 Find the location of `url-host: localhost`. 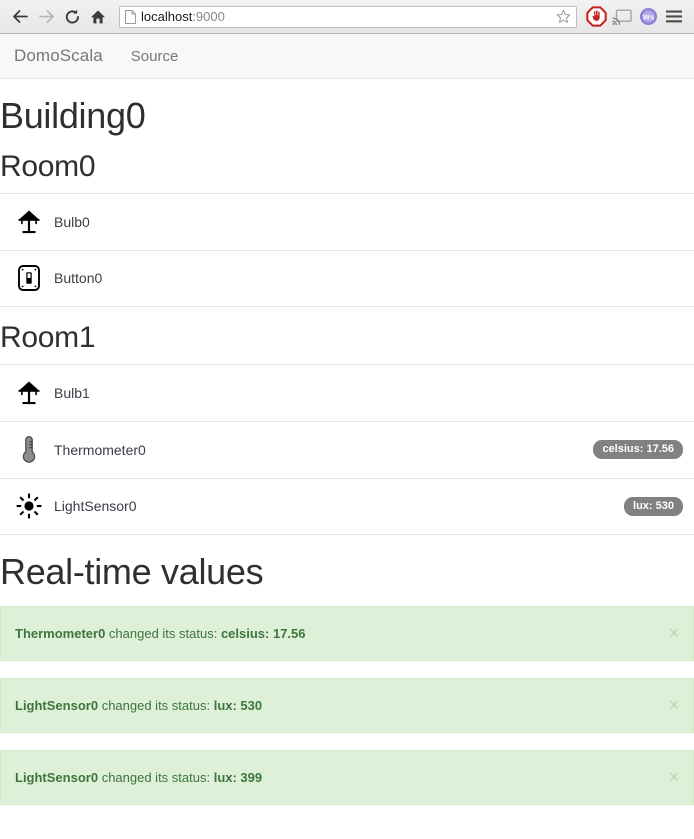

url-host: localhost is located at coordinates (167, 16).